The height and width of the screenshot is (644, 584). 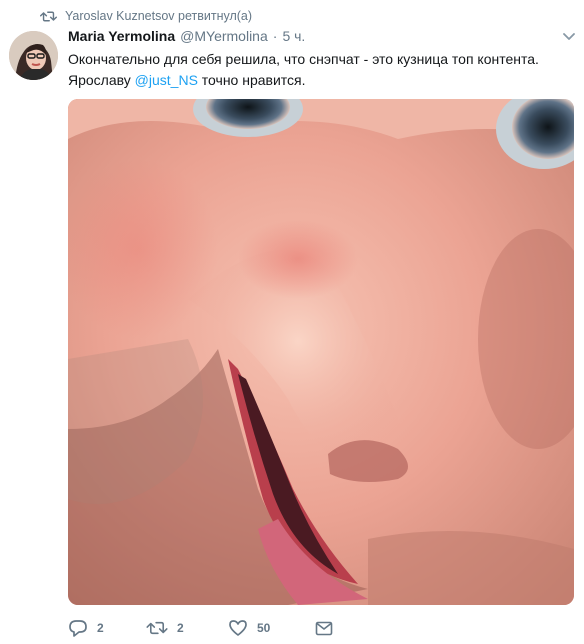 I want to click on like-count: 50, so click(x=264, y=628).